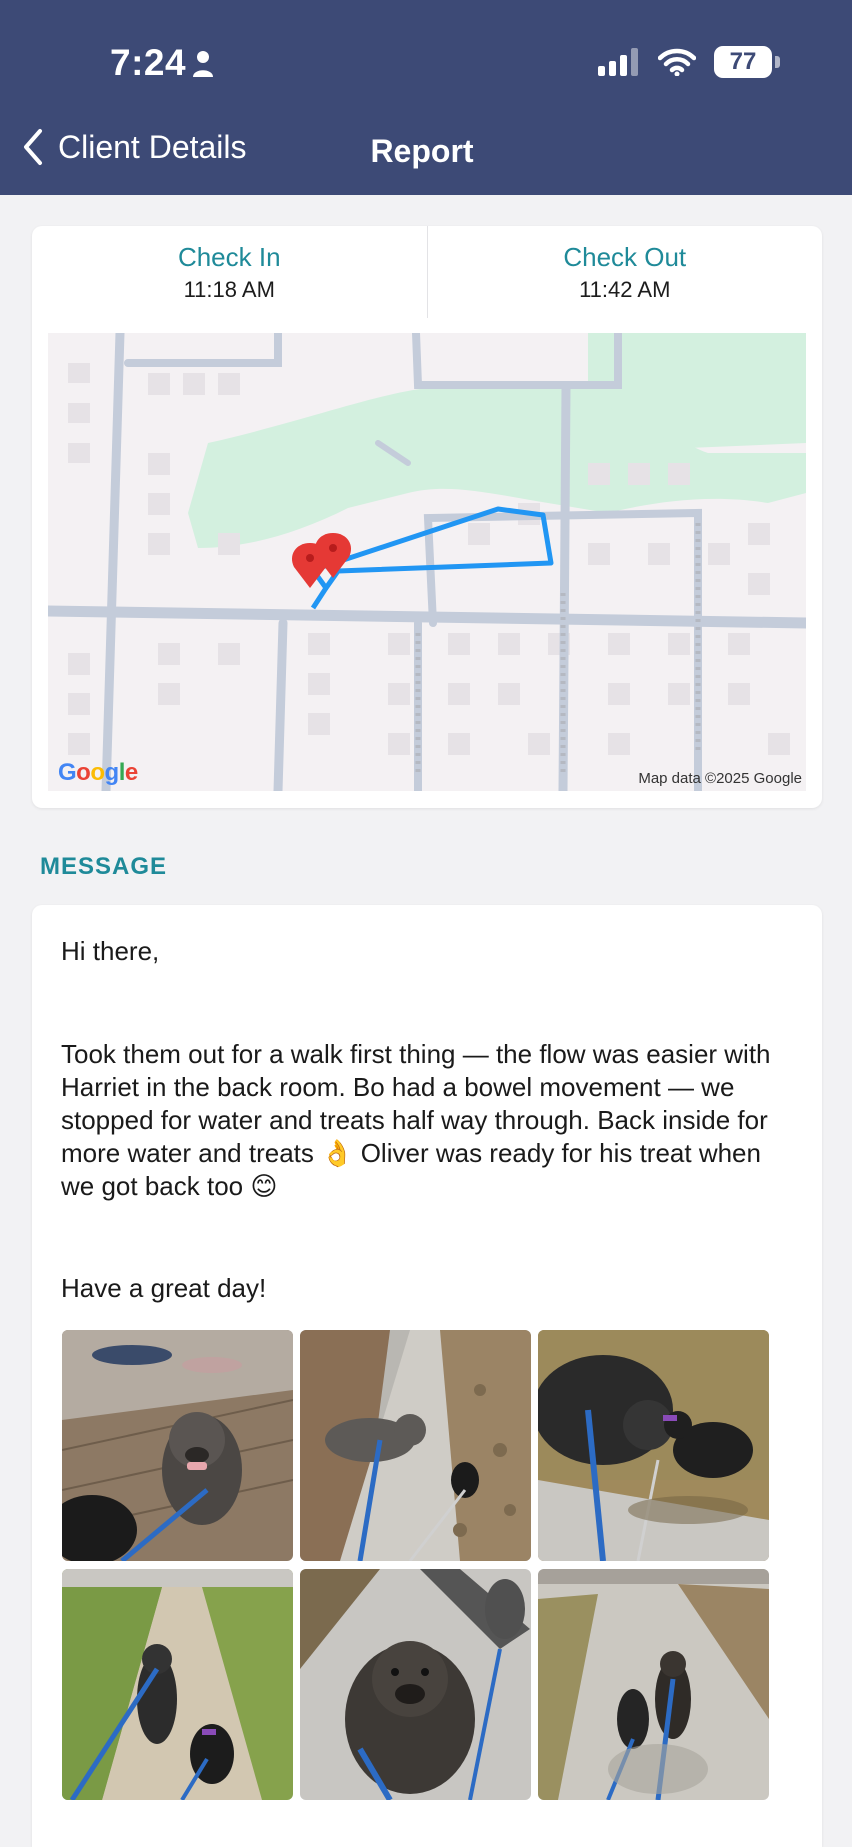 The width and height of the screenshot is (852, 1847). What do you see at coordinates (229, 257) in the screenshot?
I see `check-in-label: Check In` at bounding box center [229, 257].